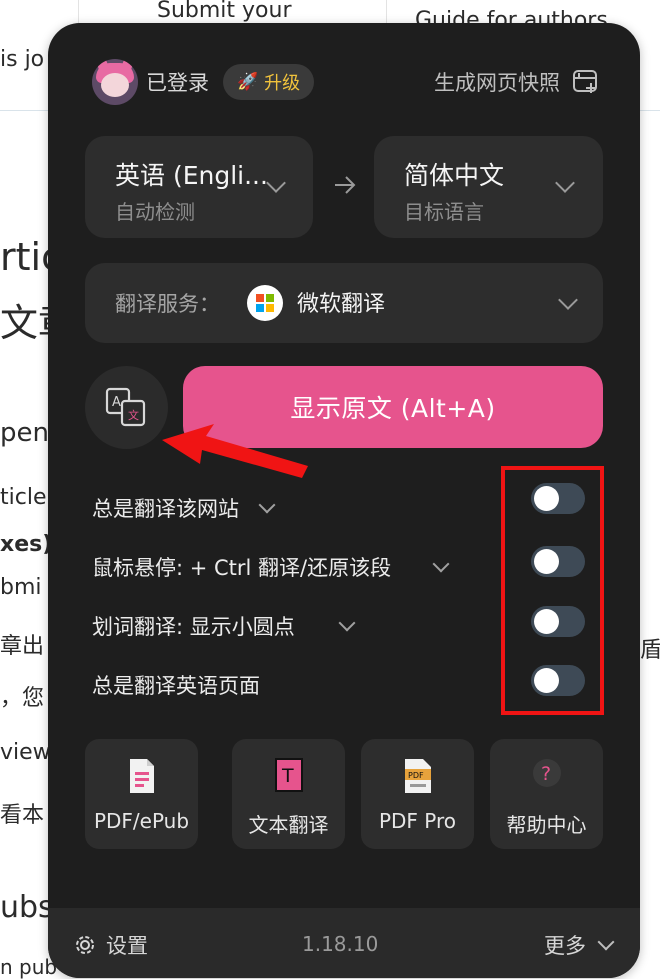 The height and width of the screenshot is (979, 660). What do you see at coordinates (21, 587) in the screenshot?
I see `page-text: bmi` at bounding box center [21, 587].